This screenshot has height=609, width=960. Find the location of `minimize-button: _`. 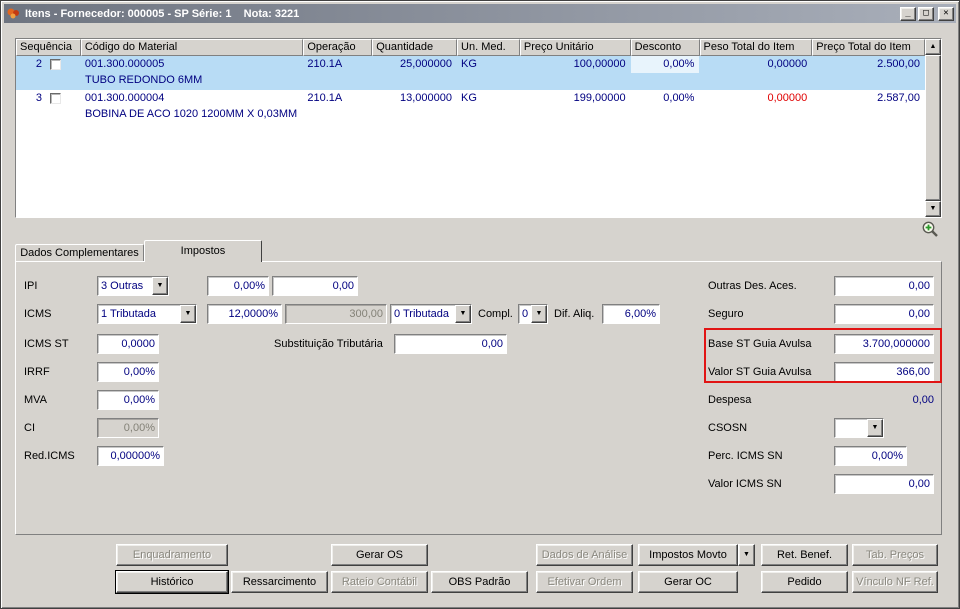

minimize-button: _ is located at coordinates (908, 13).